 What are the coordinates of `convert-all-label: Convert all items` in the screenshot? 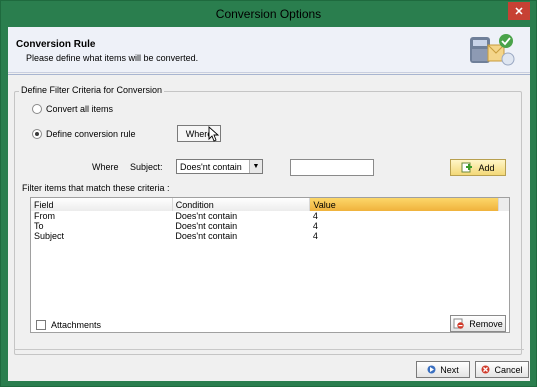 It's located at (80, 109).